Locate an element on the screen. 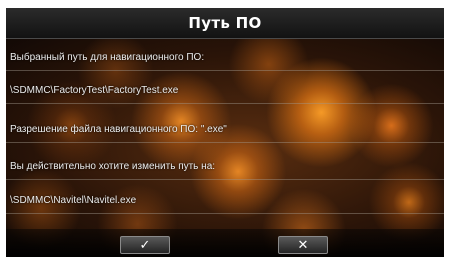  selected-path-row: \SDMMC\FactoryTest\FactoryTest.exe is located at coordinates (225, 87).